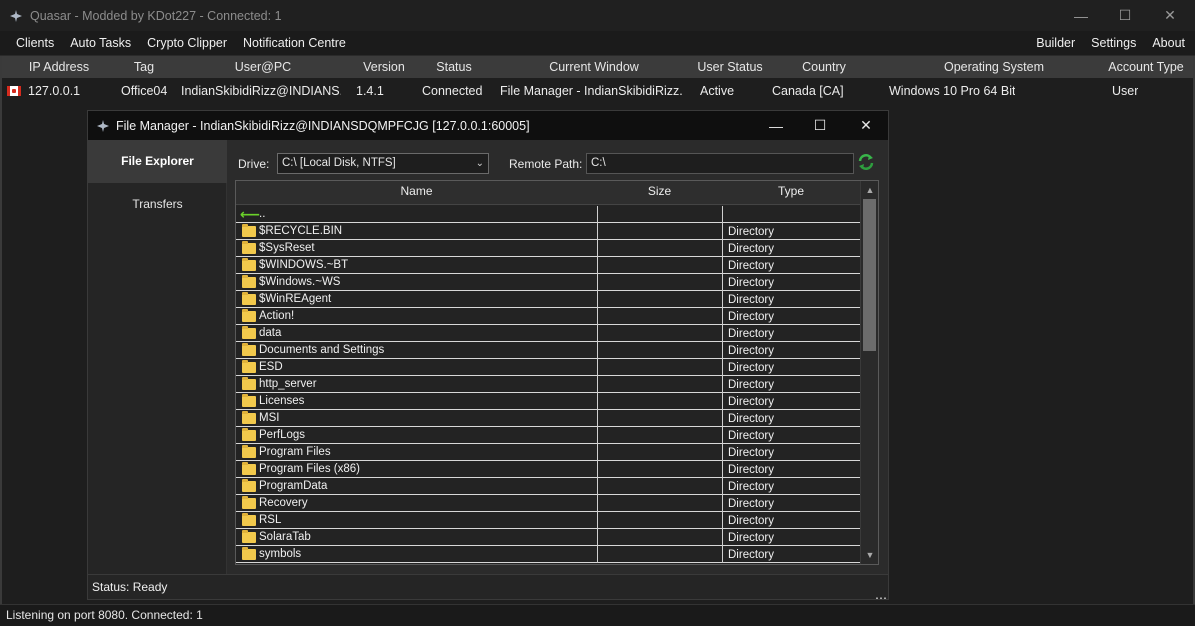  What do you see at coordinates (548, 435) in the screenshot?
I see `file-row: PerfLogs Directory` at bounding box center [548, 435].